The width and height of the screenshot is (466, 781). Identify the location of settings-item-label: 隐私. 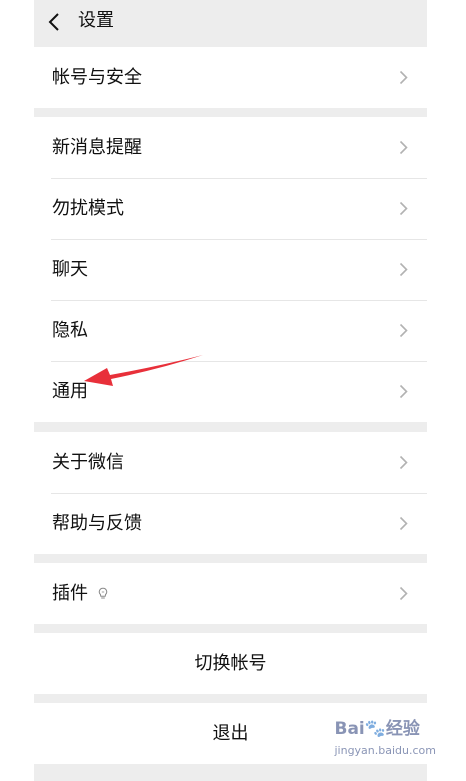
(70, 330).